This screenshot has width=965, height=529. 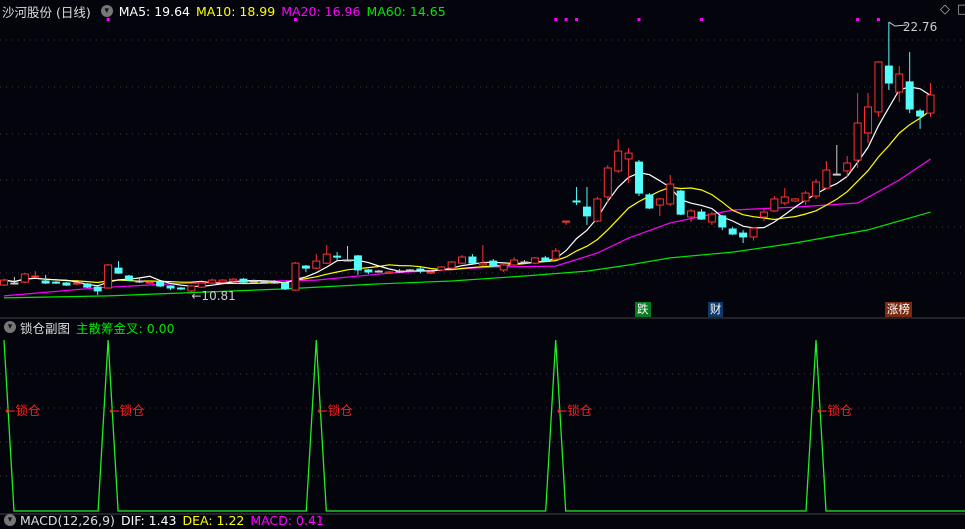 I want to click on window-icon: □, so click(x=961, y=9).